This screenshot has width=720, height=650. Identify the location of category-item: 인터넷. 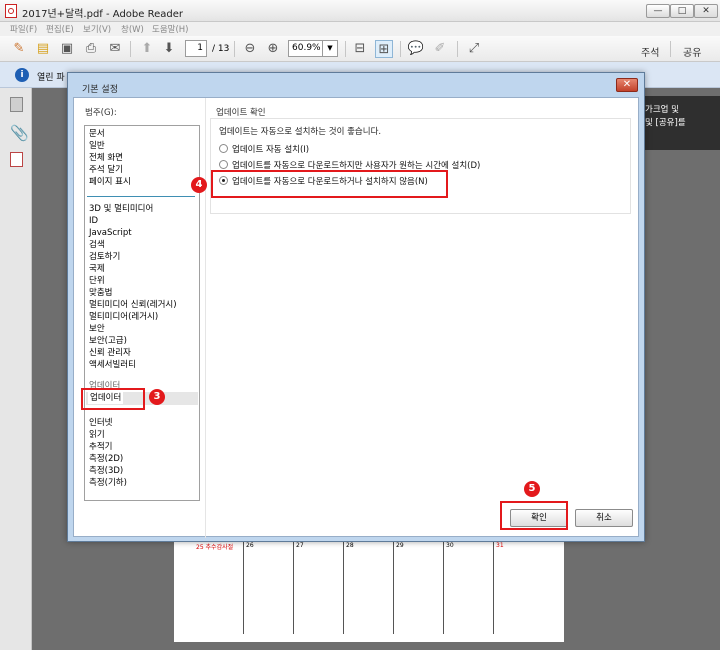
(100, 423).